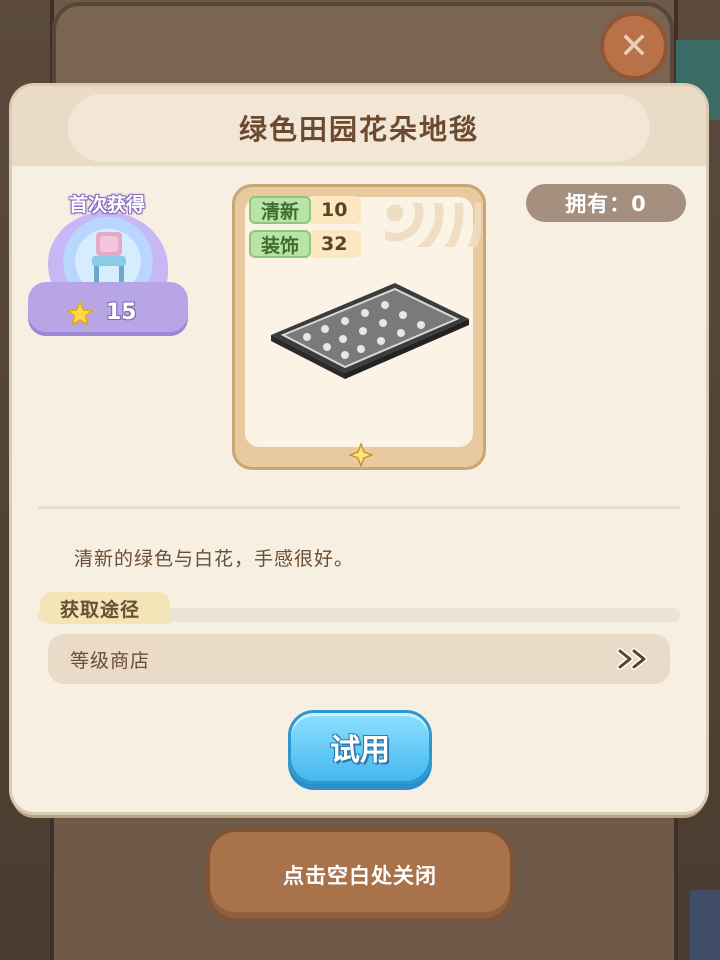 The image size is (720, 960). I want to click on dialog-header: 绿色田园花朵地毯, so click(359, 126).